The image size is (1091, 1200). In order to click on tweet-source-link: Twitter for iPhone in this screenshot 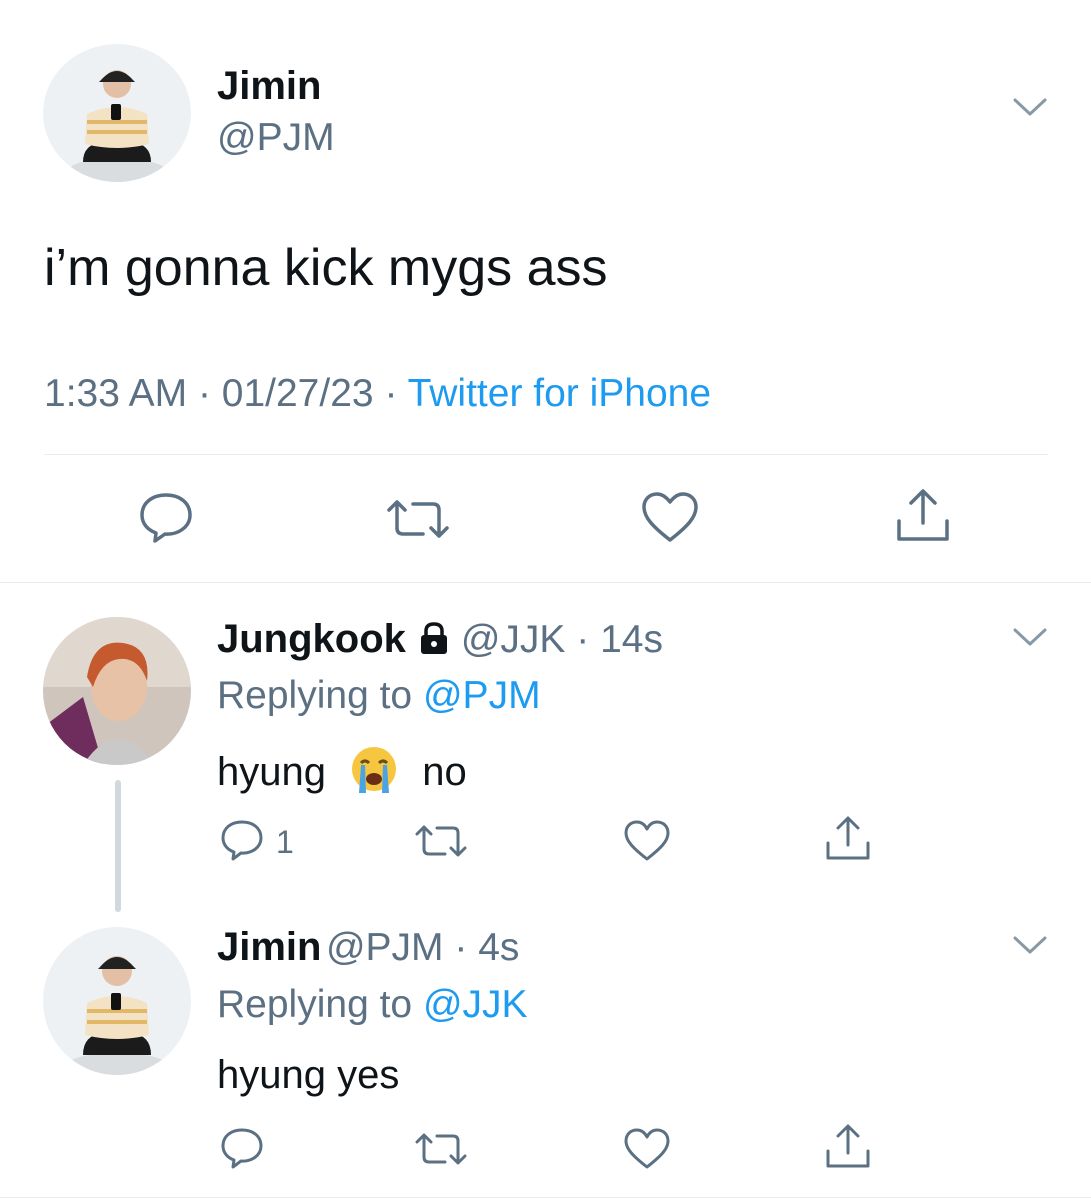, I will do `click(559, 393)`.